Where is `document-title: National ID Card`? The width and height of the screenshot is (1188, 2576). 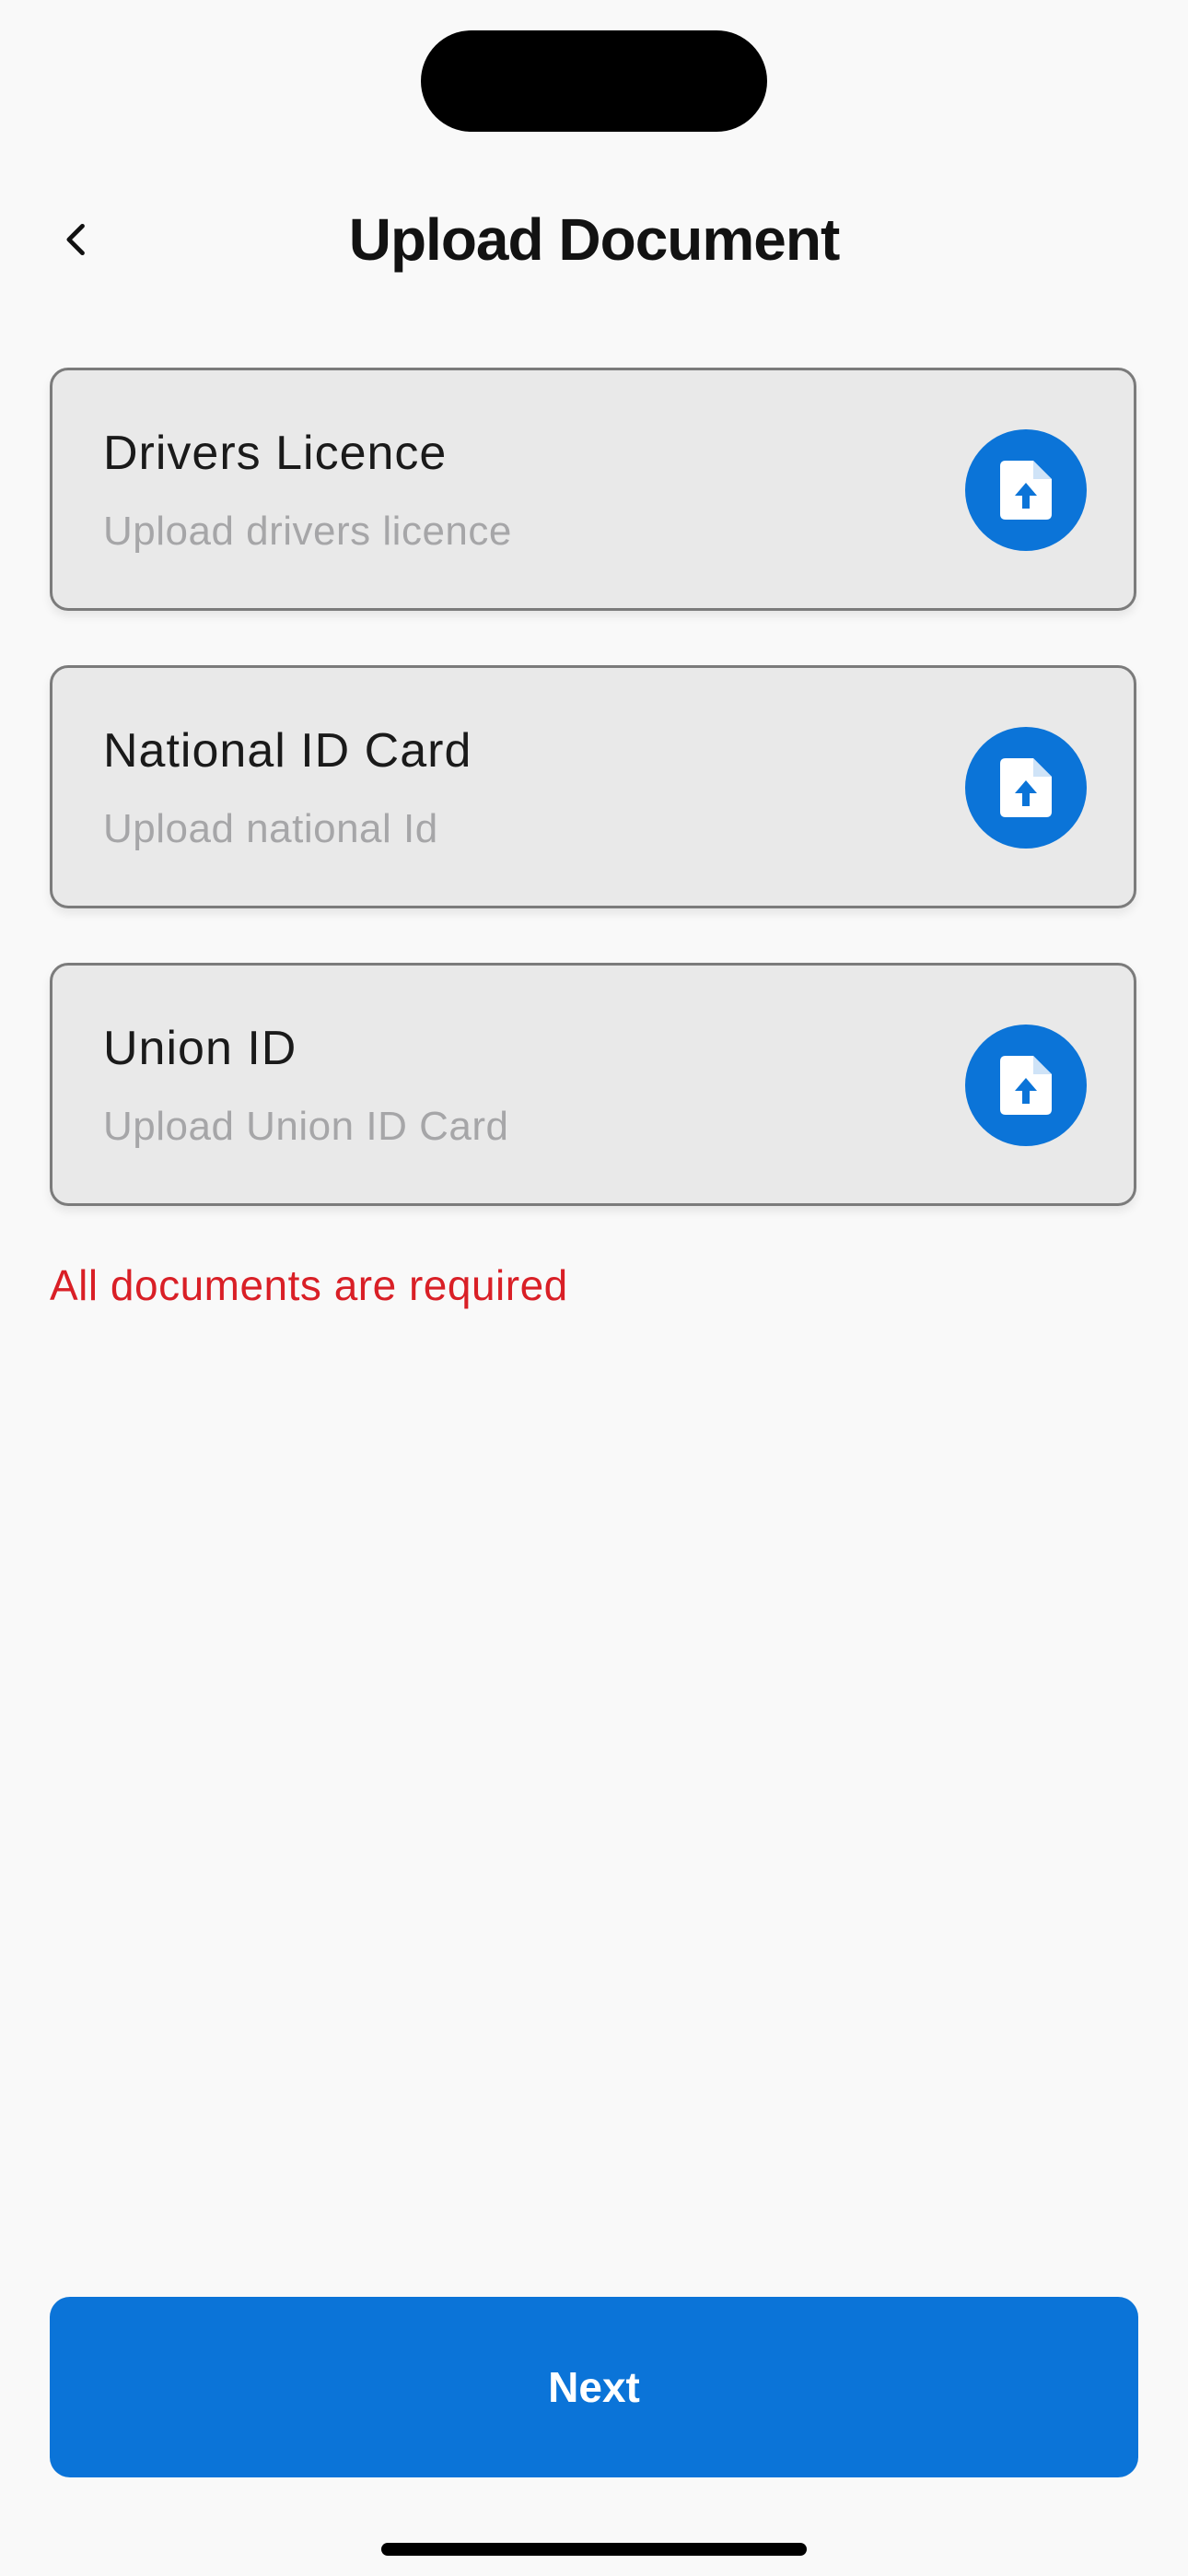
document-title: National ID Card is located at coordinates (287, 751).